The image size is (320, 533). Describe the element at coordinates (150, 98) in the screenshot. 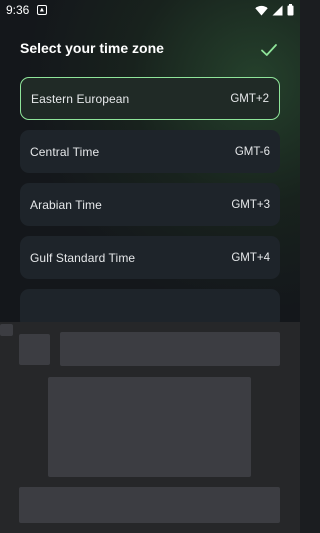

I see `timezone-item-eastern-european: Eastern European GMT+2` at that location.